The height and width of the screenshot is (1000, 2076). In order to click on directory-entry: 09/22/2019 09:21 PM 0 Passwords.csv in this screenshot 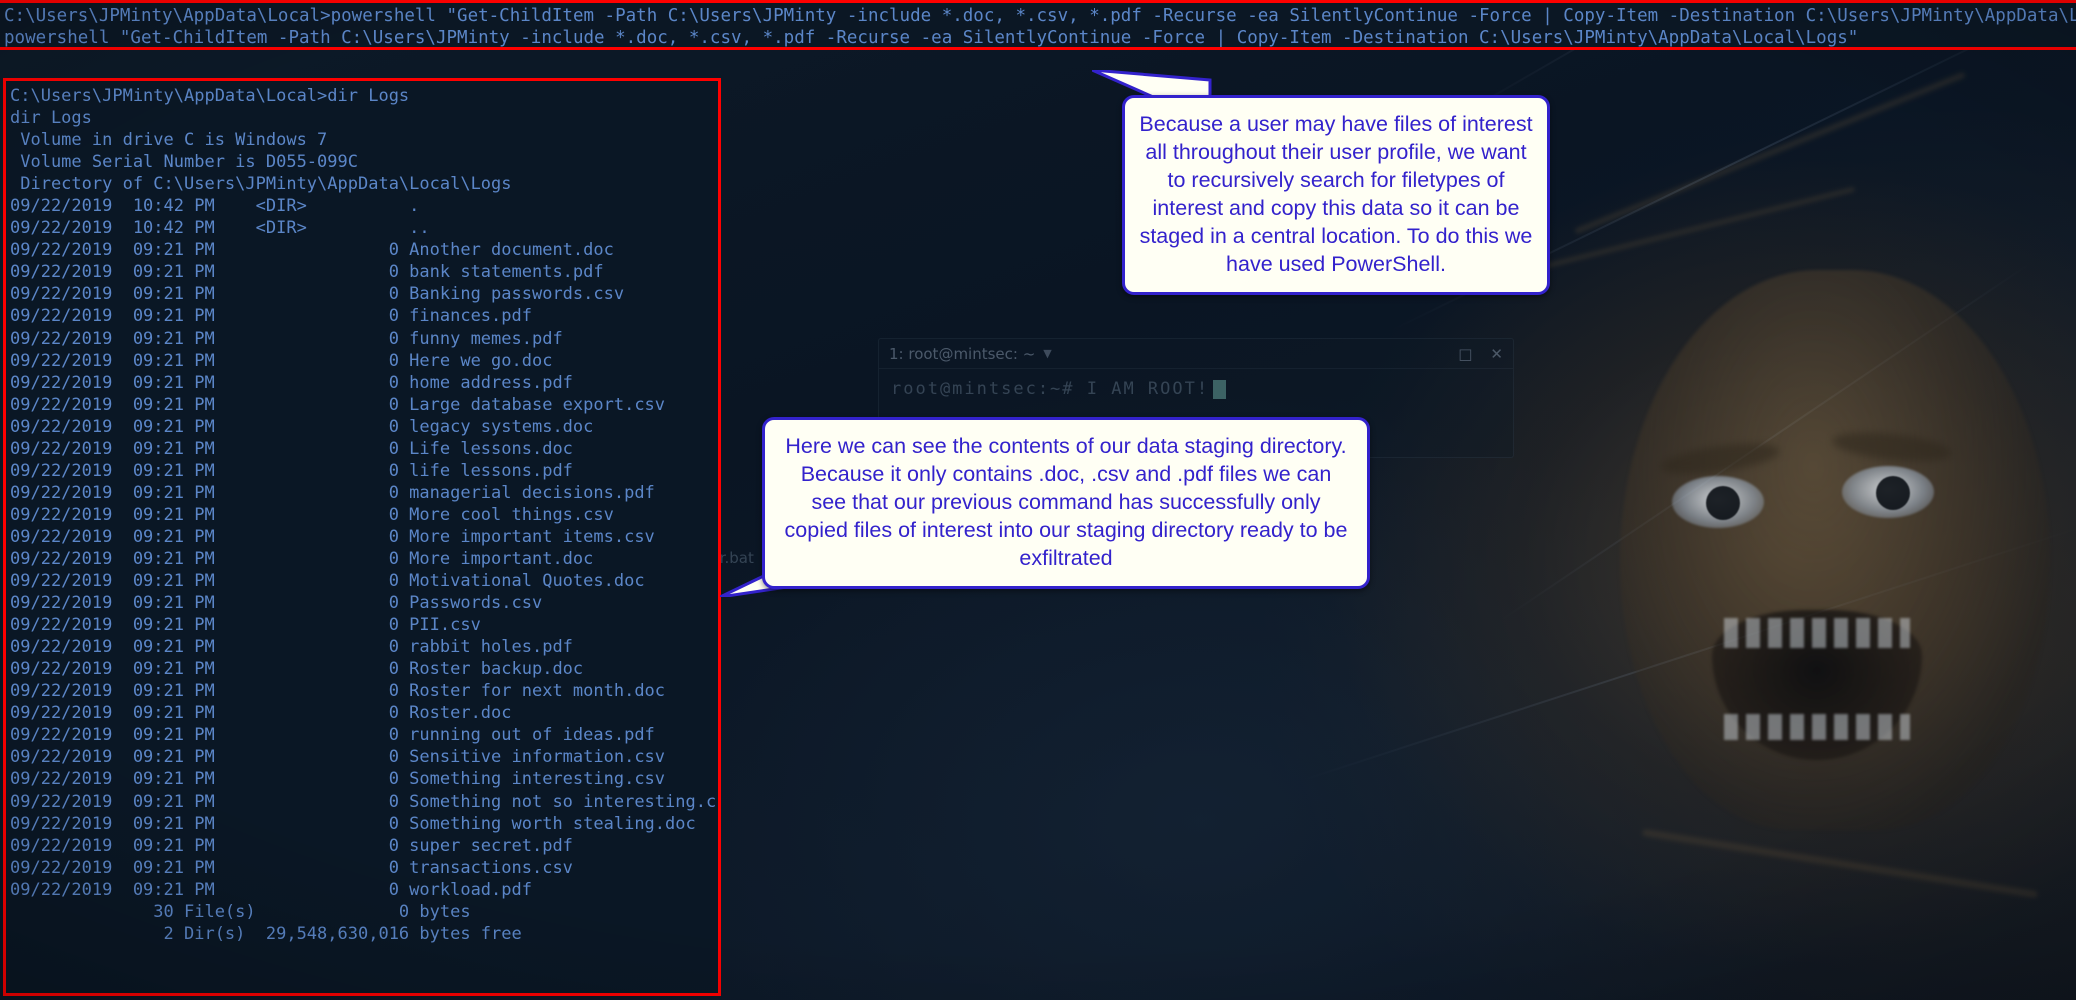, I will do `click(276, 603)`.